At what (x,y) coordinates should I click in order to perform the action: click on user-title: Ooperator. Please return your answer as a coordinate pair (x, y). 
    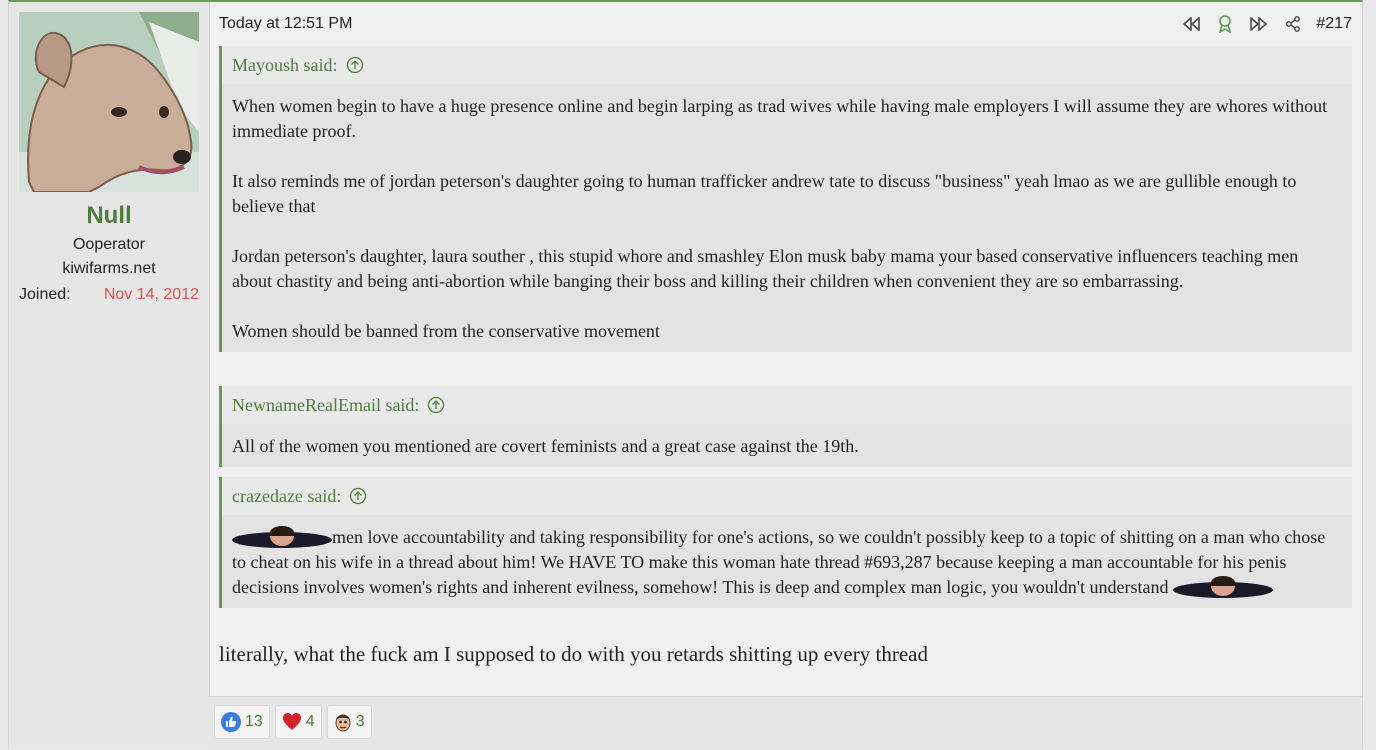
    Looking at the image, I should click on (109, 244).